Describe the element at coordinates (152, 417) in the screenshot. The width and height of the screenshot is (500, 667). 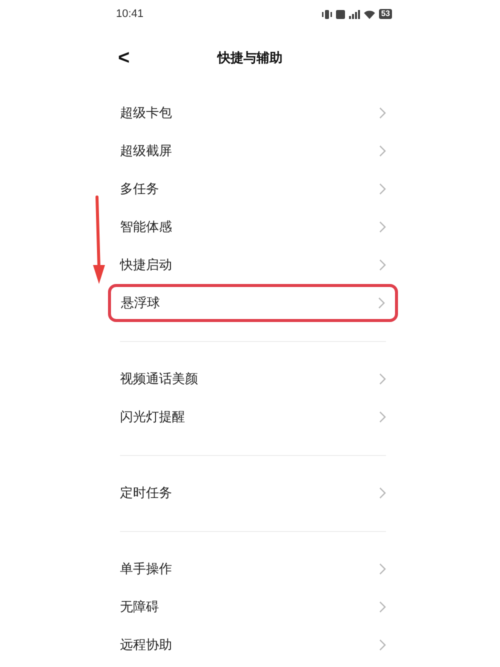
I see `menu-label: 闪光灯提醒` at that location.